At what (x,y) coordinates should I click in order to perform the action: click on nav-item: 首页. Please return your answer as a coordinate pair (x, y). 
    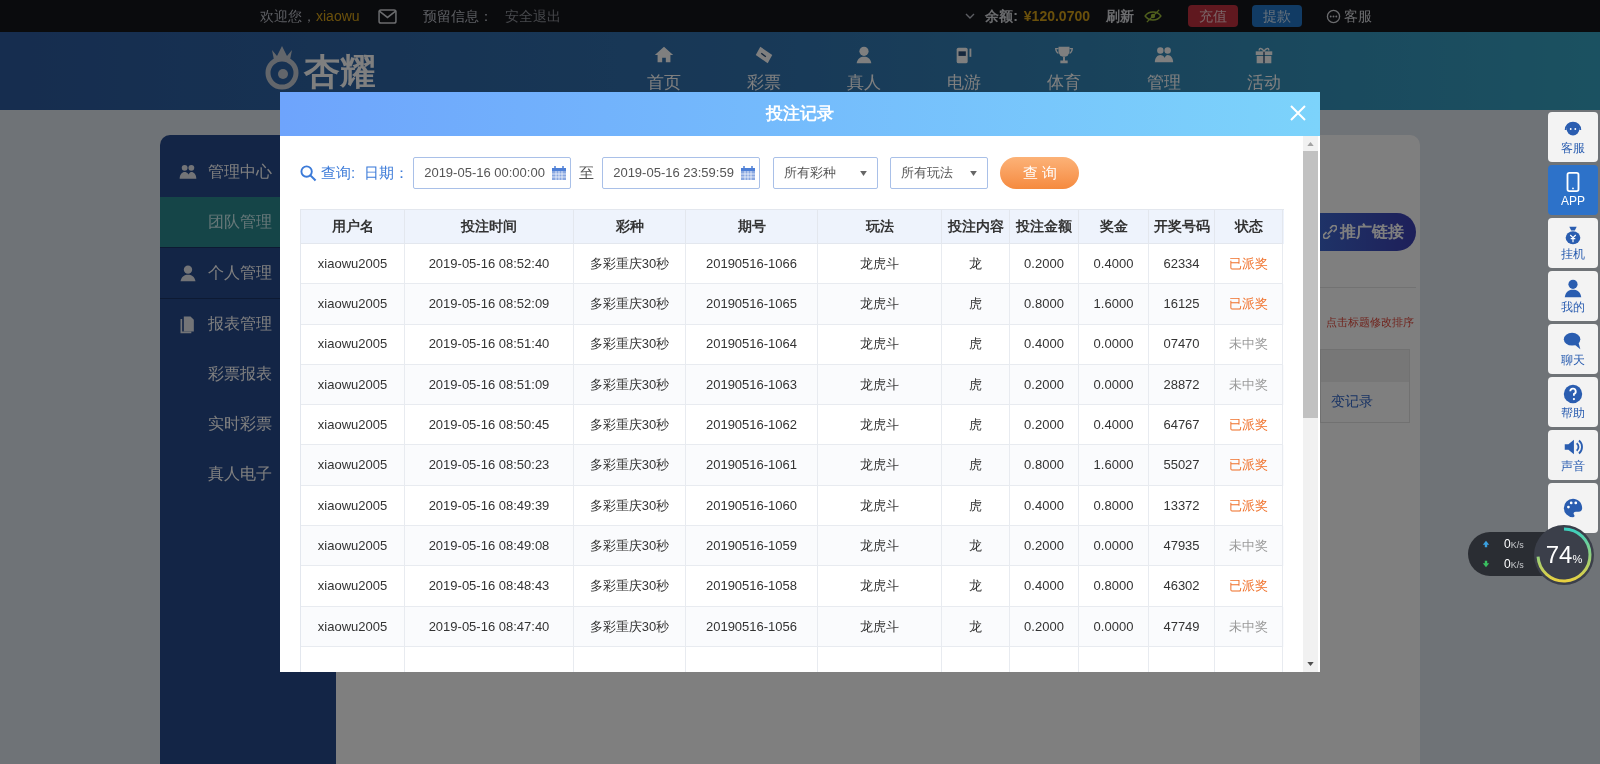
    Looking at the image, I should click on (664, 64).